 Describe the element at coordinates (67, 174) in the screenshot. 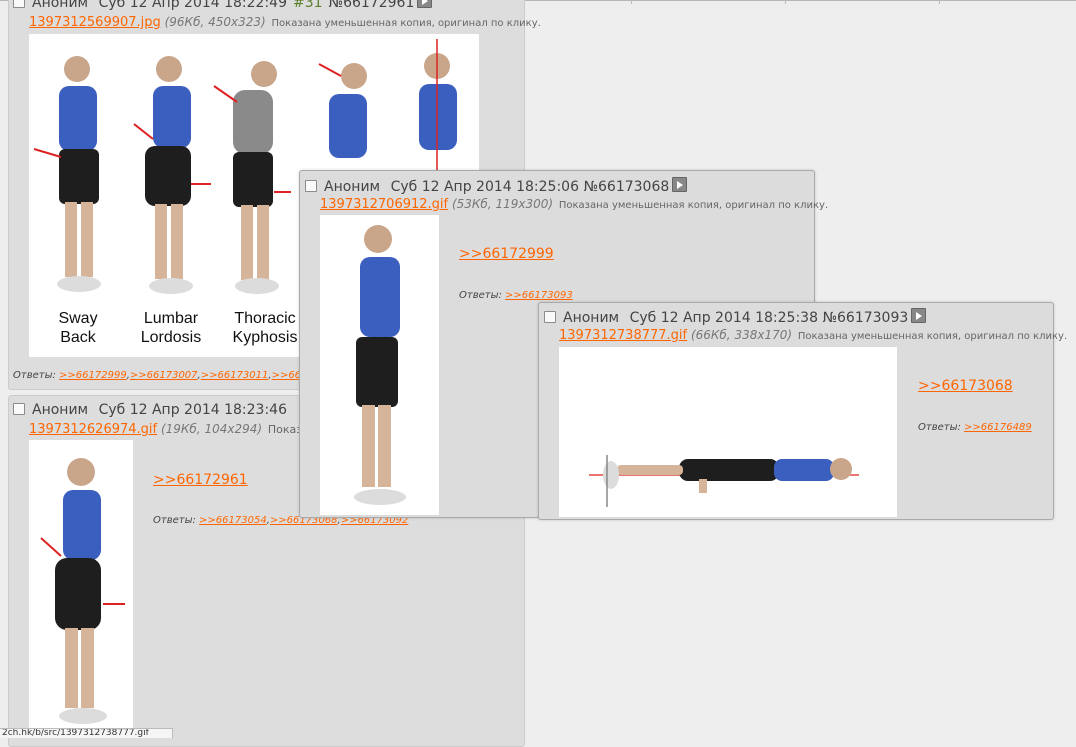

I see `figure-sway-back` at that location.